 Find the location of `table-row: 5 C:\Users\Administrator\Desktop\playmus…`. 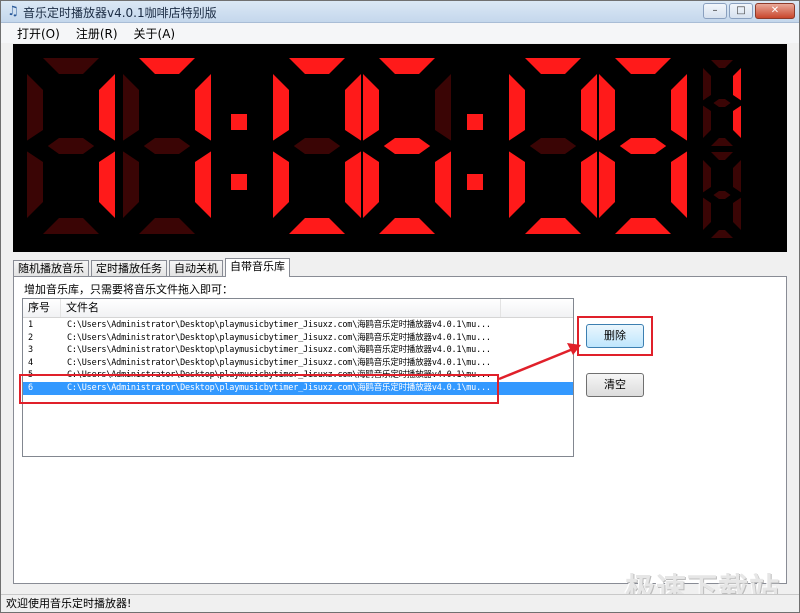

table-row: 5 C:\Users\Administrator\Desktop\playmus… is located at coordinates (298, 375).